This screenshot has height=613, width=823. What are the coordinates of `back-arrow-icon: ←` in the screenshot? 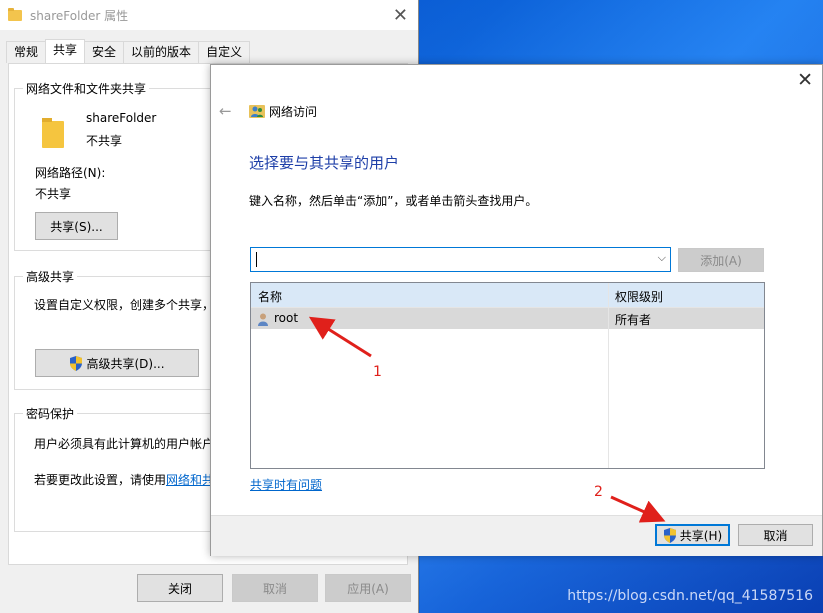 It's located at (225, 111).